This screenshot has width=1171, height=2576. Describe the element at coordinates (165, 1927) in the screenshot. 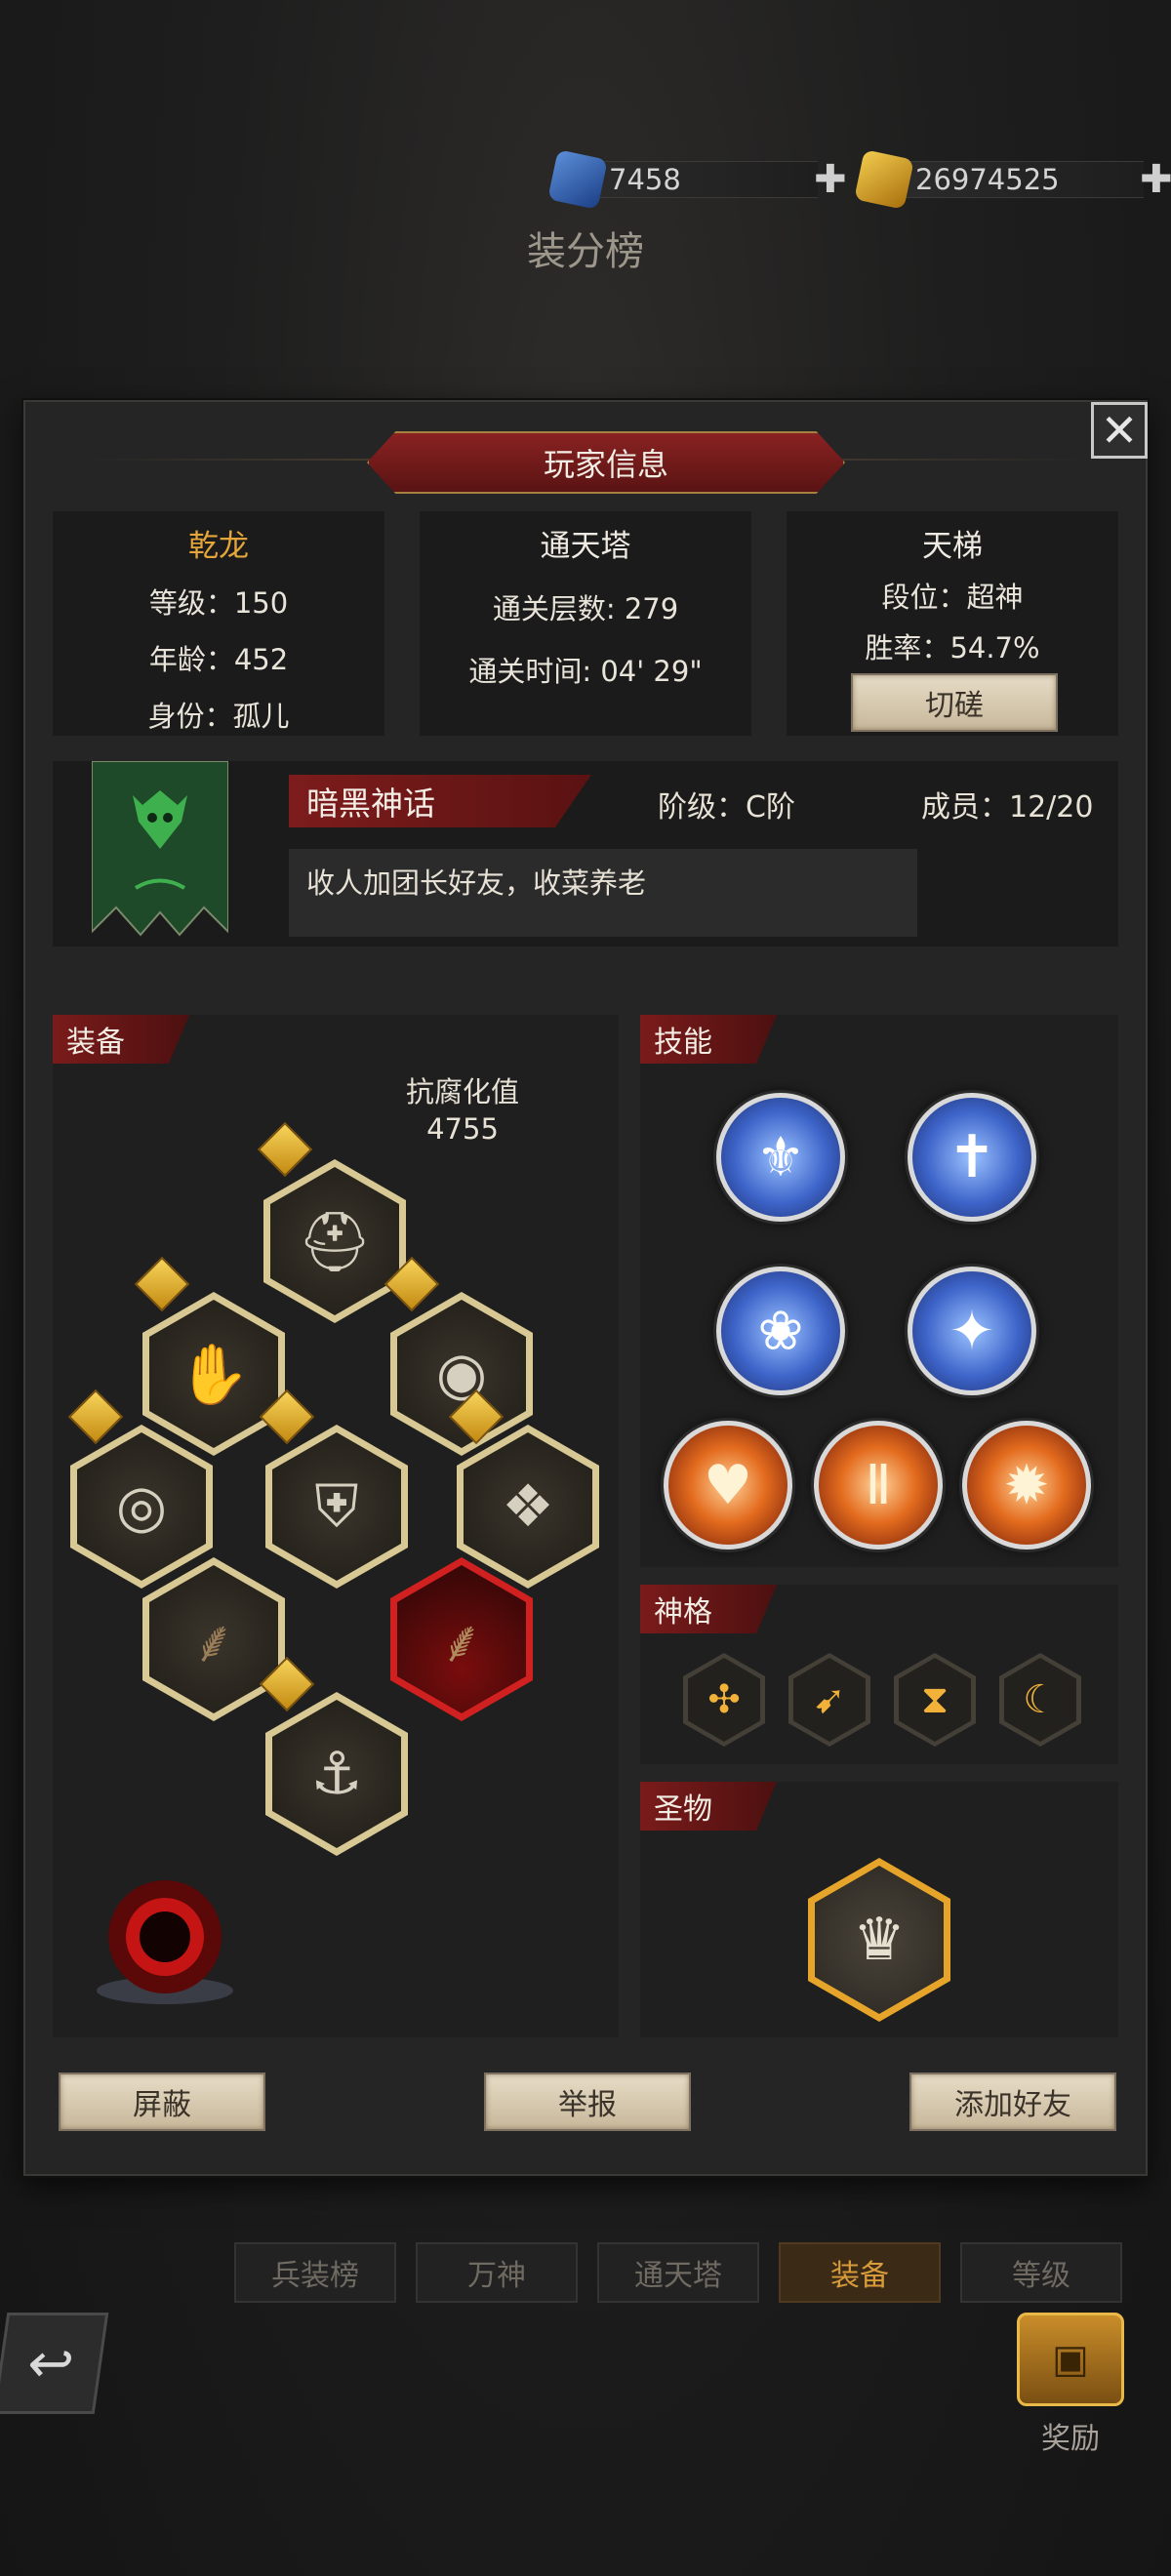

I see `dark-orb-icon` at that location.